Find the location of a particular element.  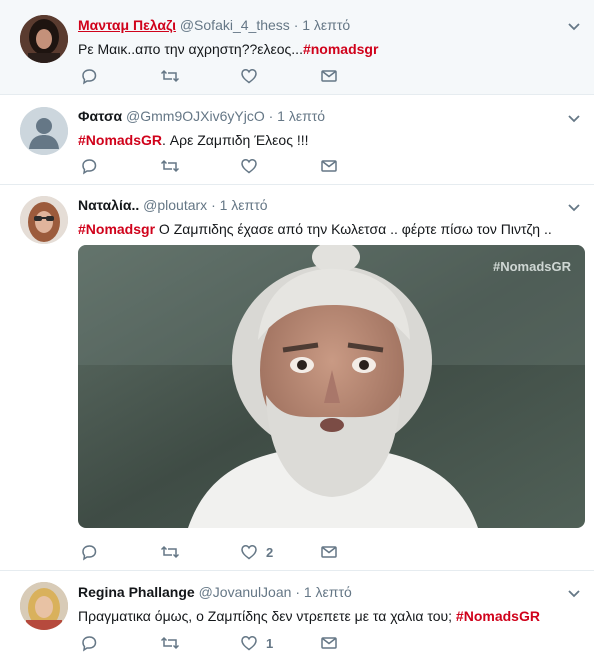

like-button: 2 is located at coordinates (256, 552).